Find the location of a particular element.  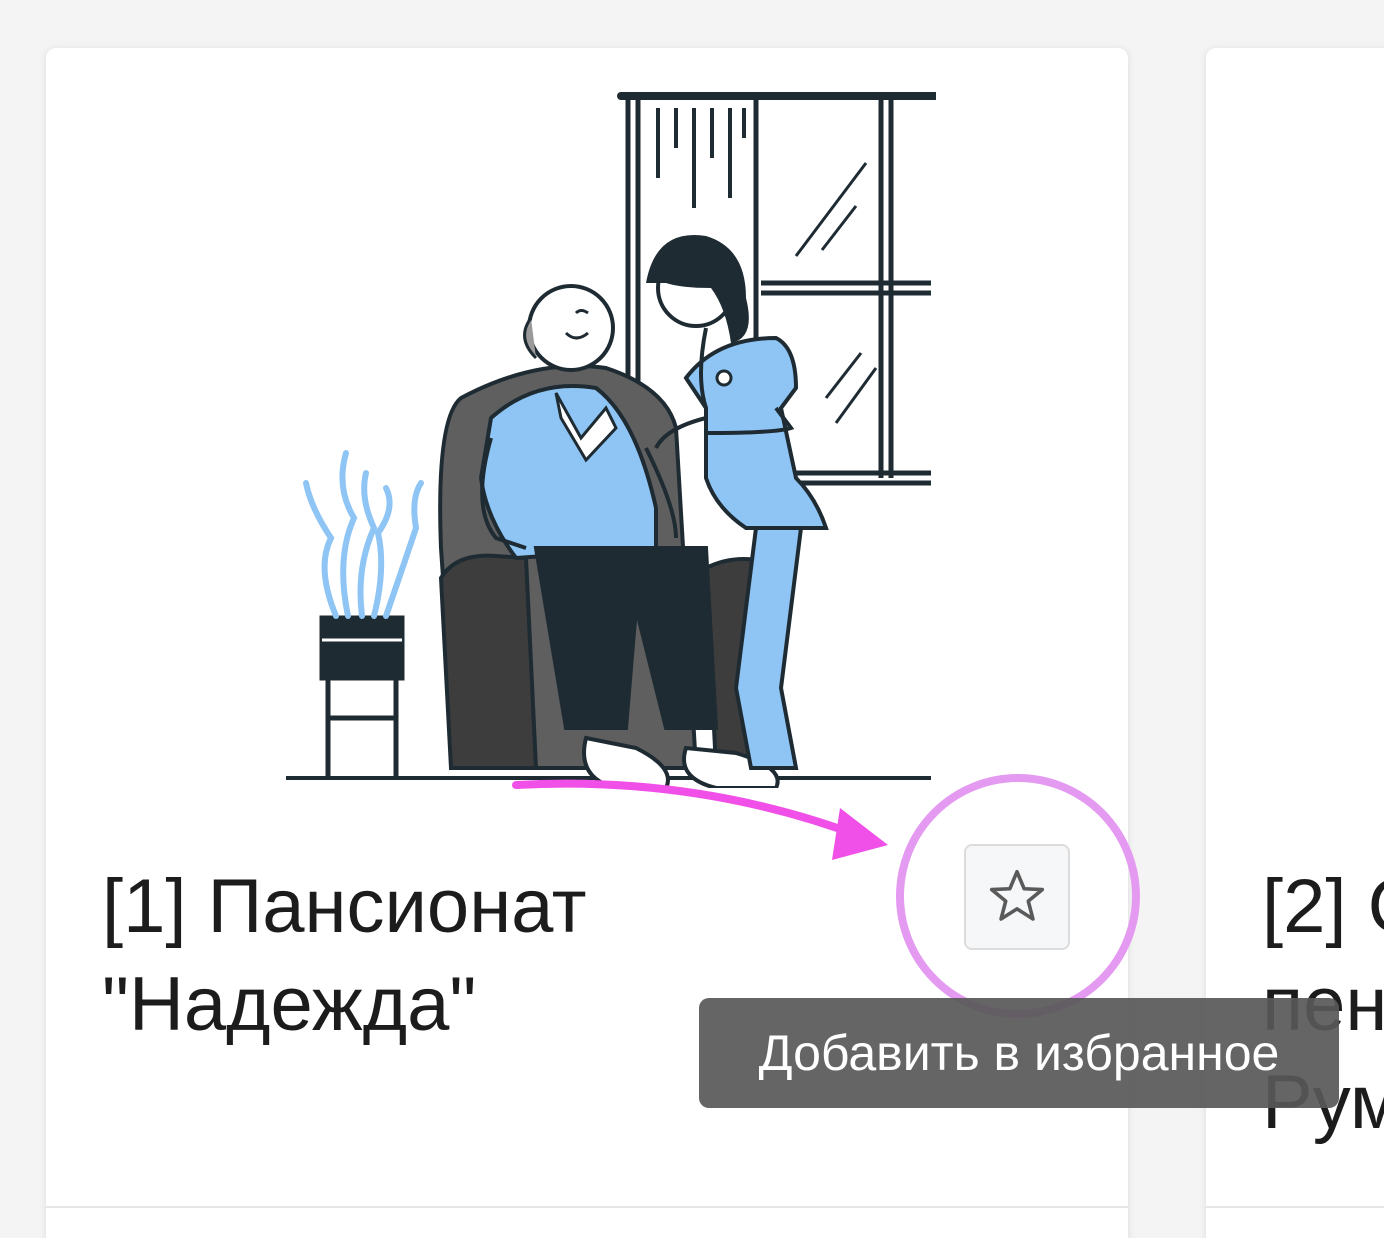

card-title-line: [2] С is located at coordinates (1323, 906).